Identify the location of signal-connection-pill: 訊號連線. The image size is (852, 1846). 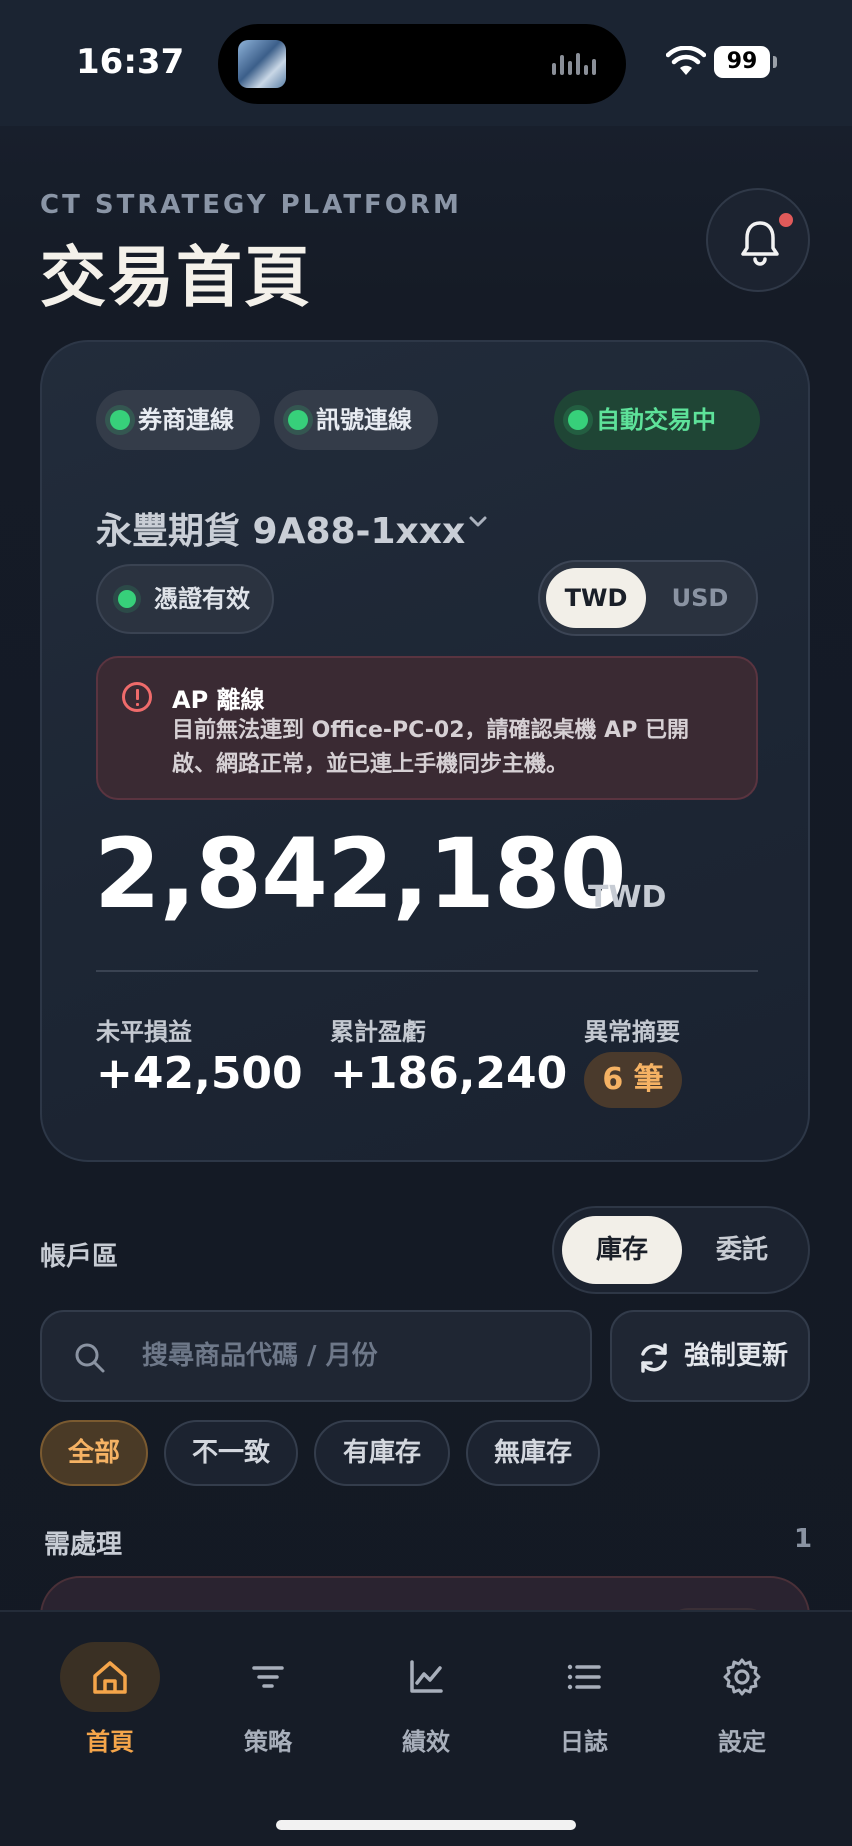
(356, 420).